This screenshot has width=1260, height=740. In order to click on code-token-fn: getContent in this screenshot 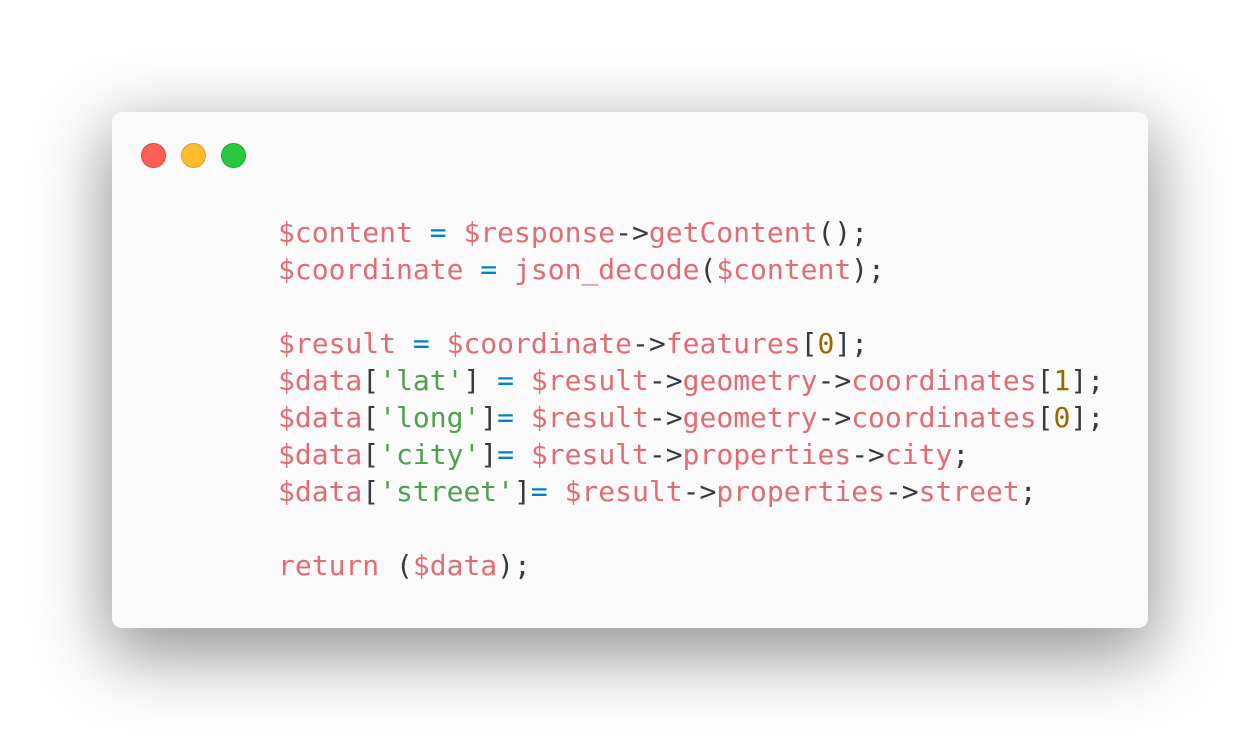, I will do `click(733, 232)`.